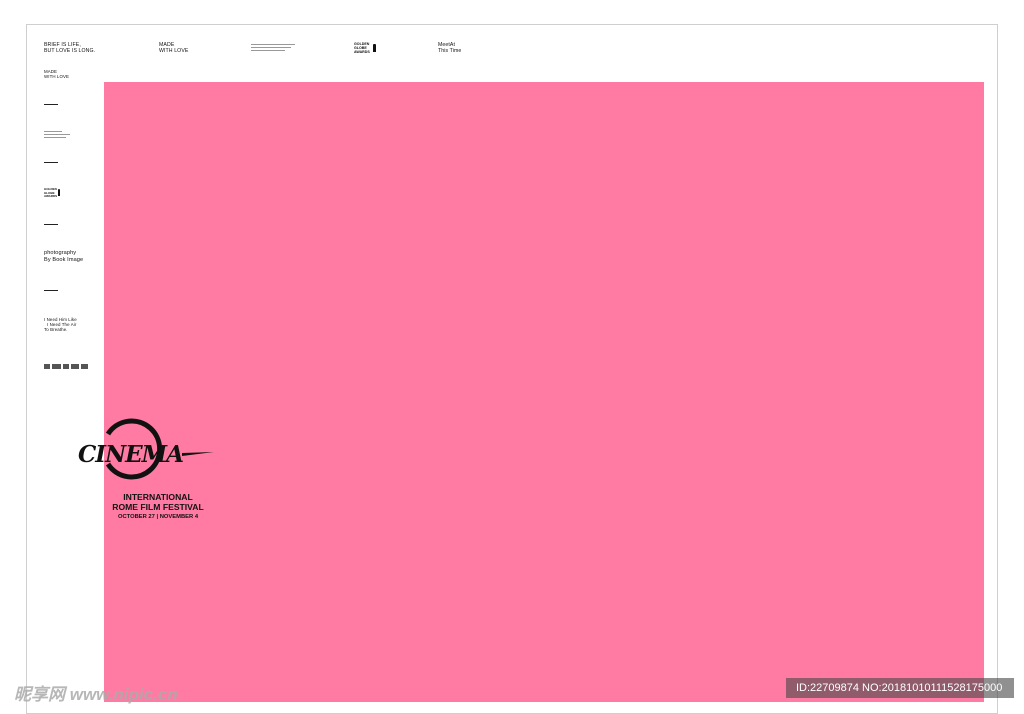  Describe the element at coordinates (158, 507) in the screenshot. I see `festival-line-2: ROME FILM FESTIVAL` at that location.